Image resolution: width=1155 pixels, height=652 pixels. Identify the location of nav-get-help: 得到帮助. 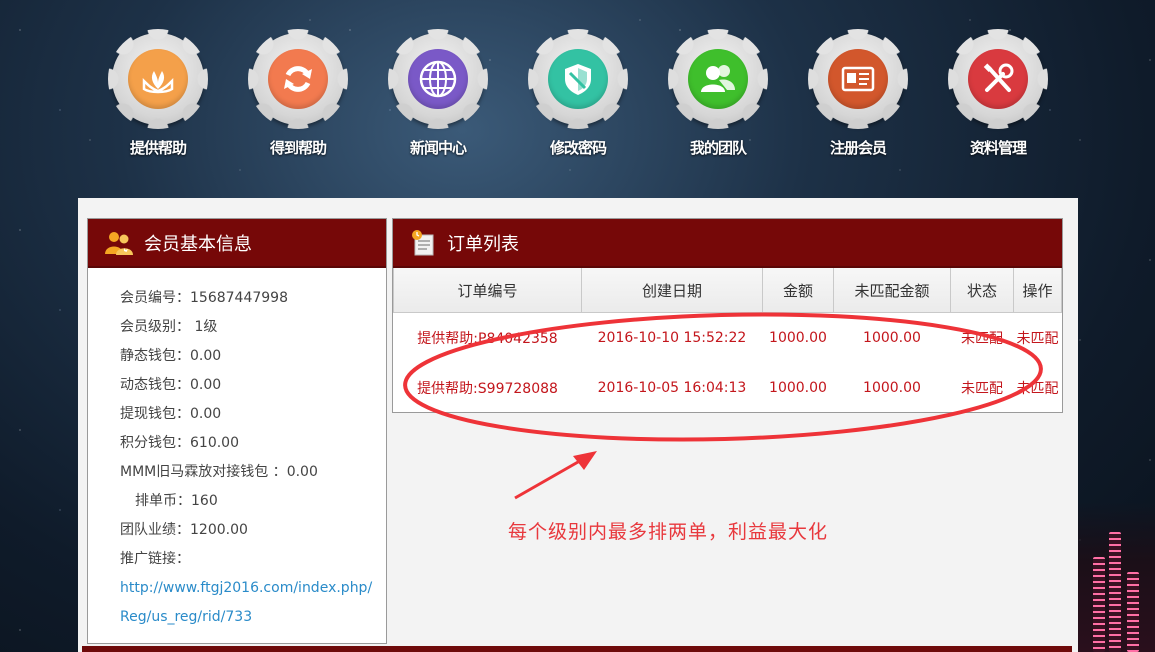
(298, 93).